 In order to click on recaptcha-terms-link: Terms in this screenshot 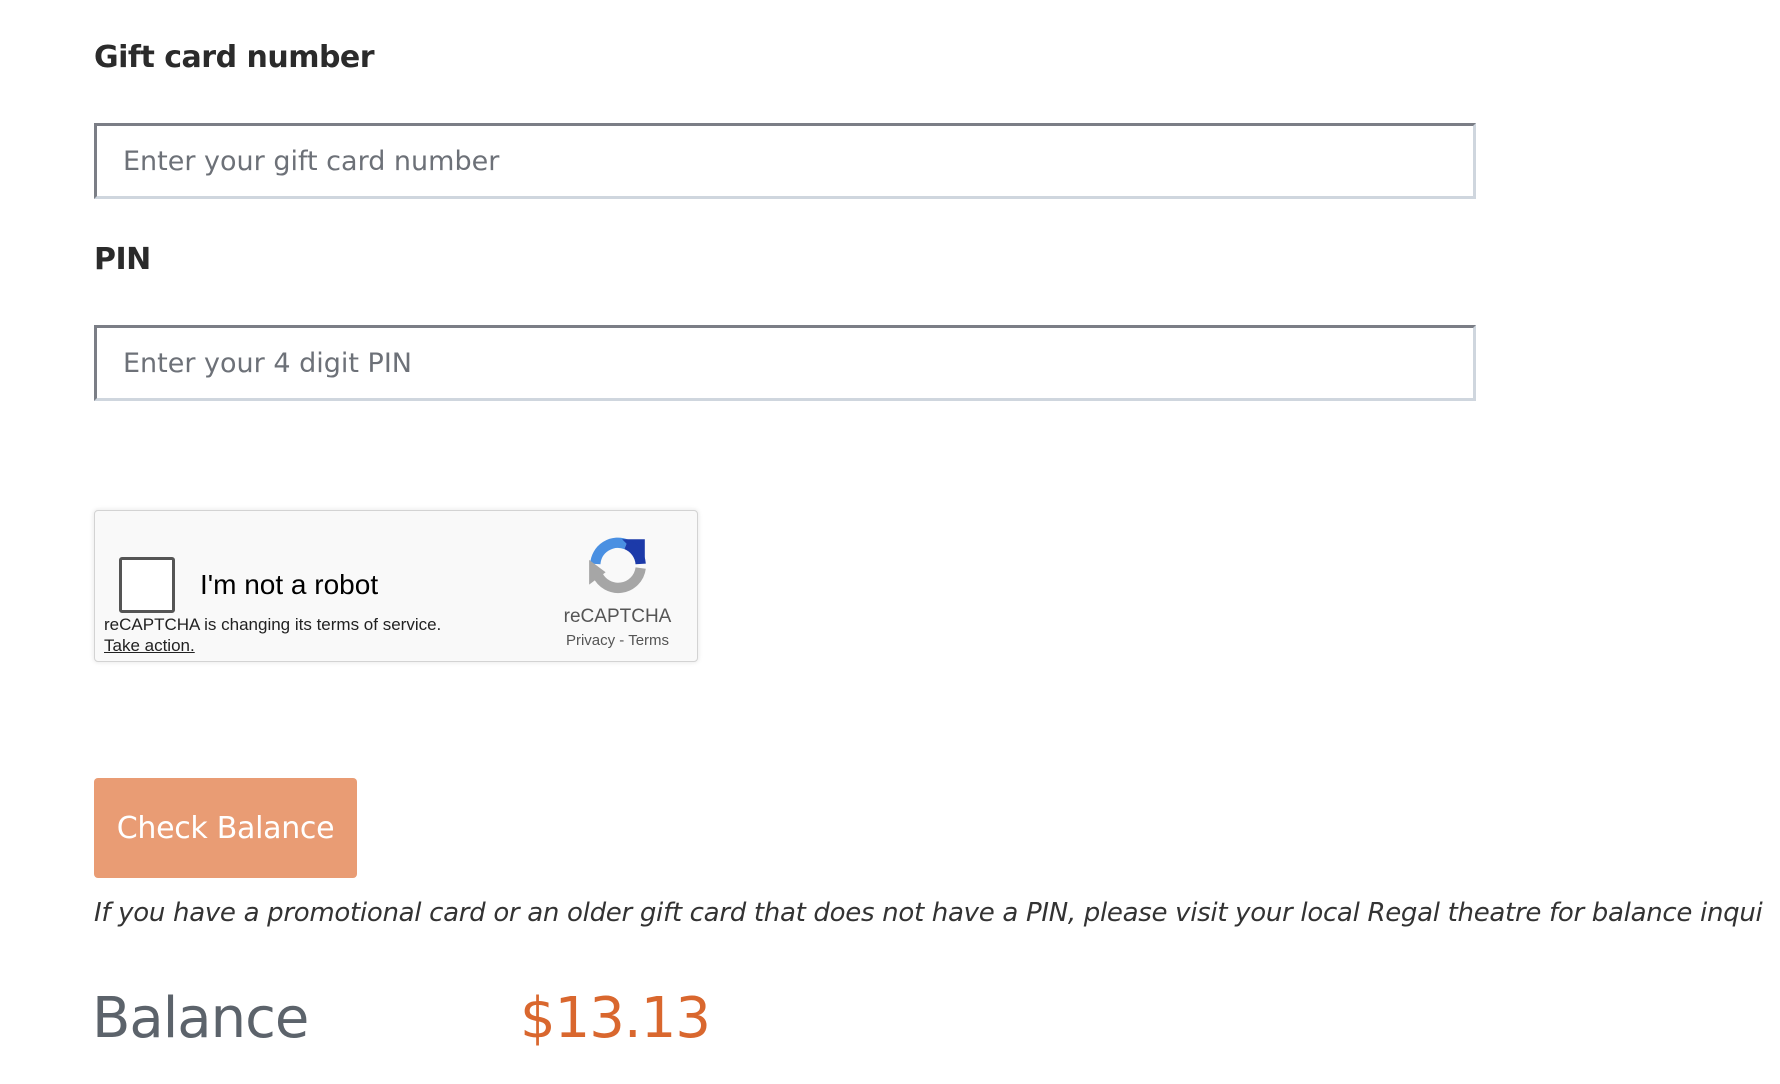, I will do `click(648, 640)`.